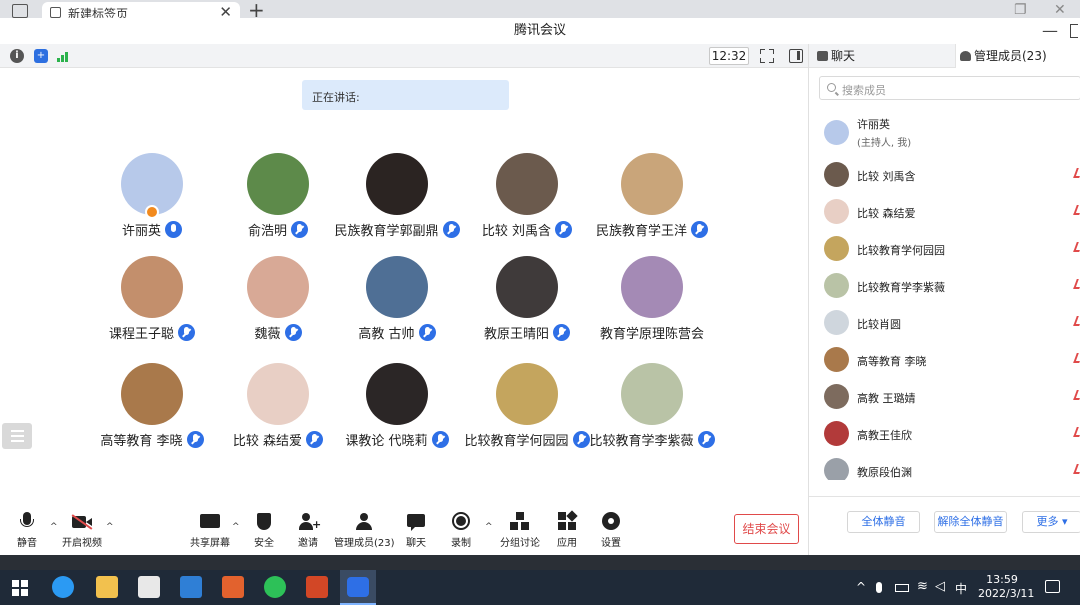 The image size is (1080, 605). What do you see at coordinates (149, 587) in the screenshot?
I see `store-icon` at bounding box center [149, 587].